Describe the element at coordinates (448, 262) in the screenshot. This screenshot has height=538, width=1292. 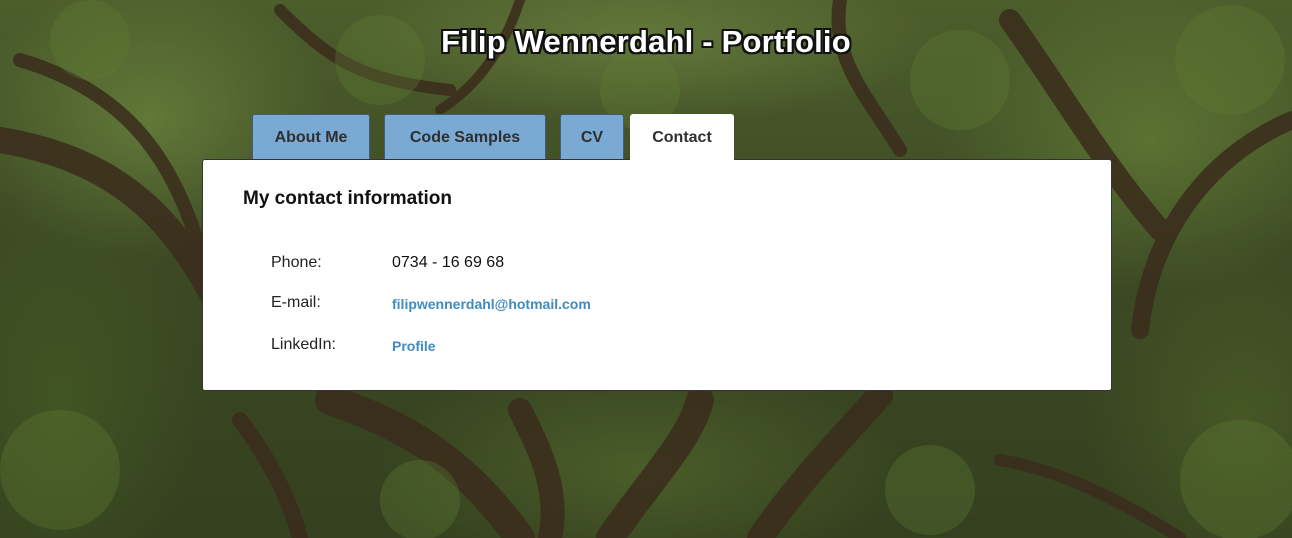
I see `phone-value: 0734 - 16 69 68` at that location.